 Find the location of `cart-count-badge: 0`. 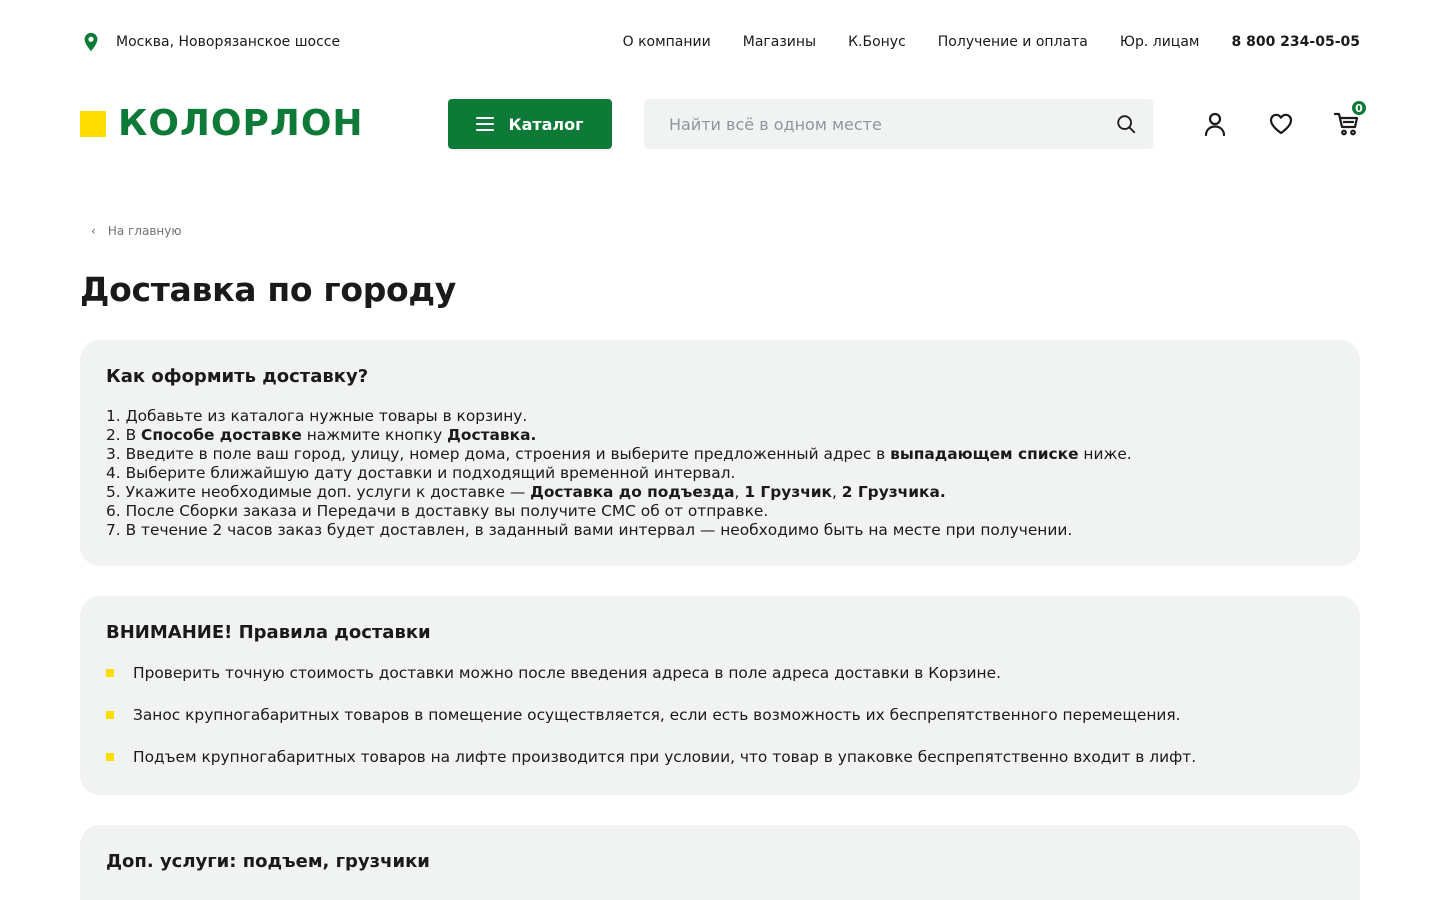

cart-count-badge: 0 is located at coordinates (1359, 108).